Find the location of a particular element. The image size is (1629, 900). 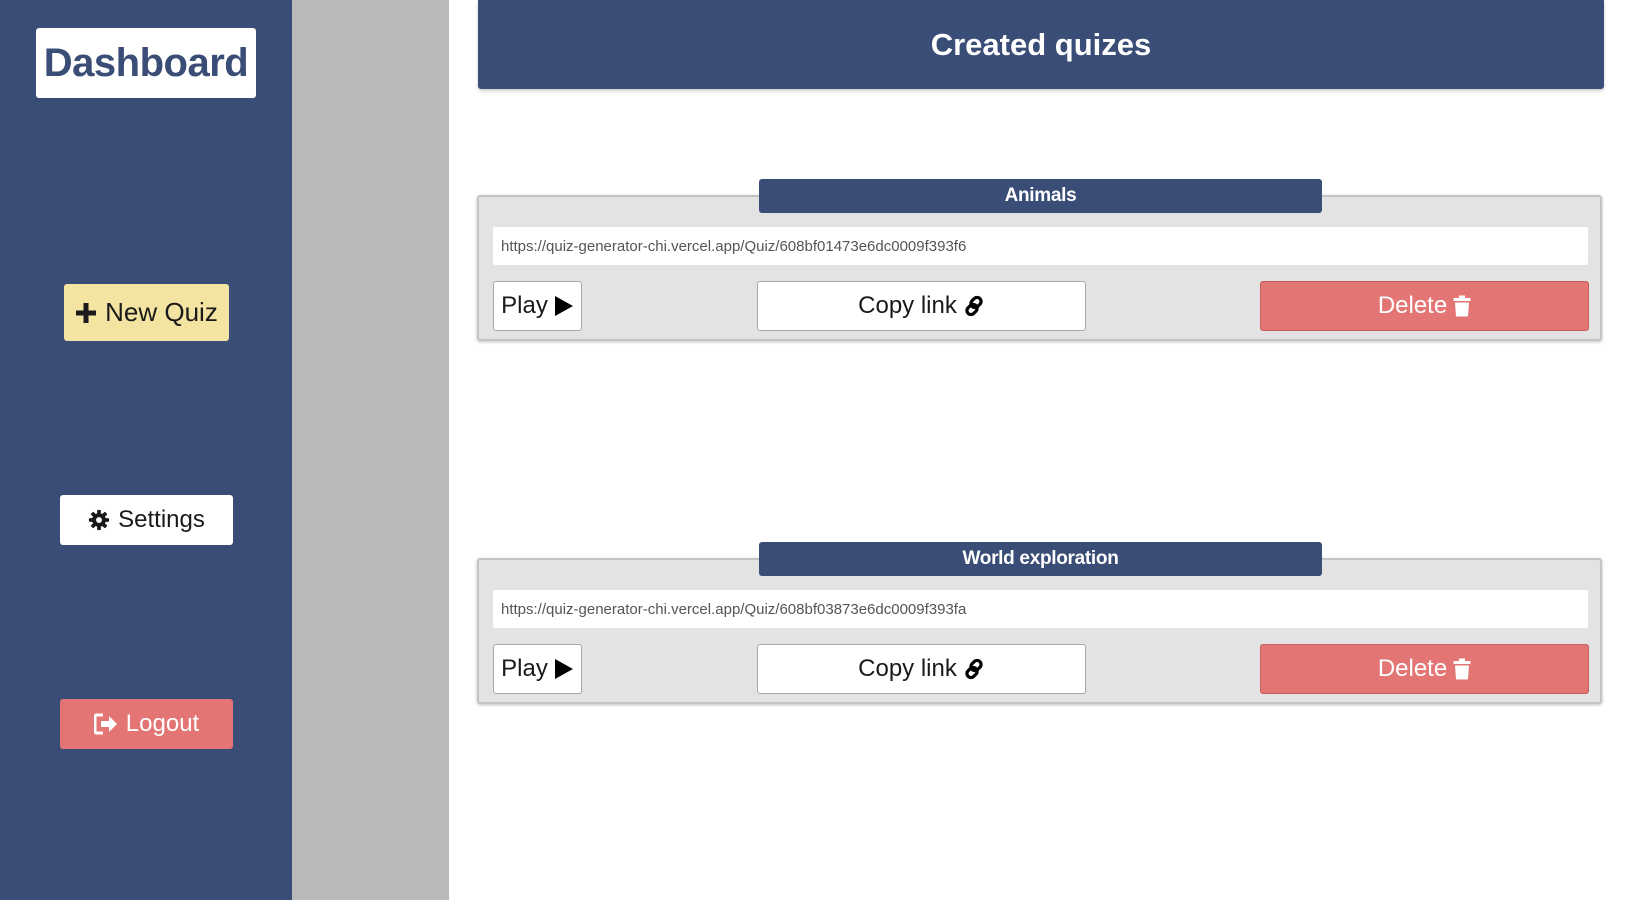

gear-icon is located at coordinates (99, 520).